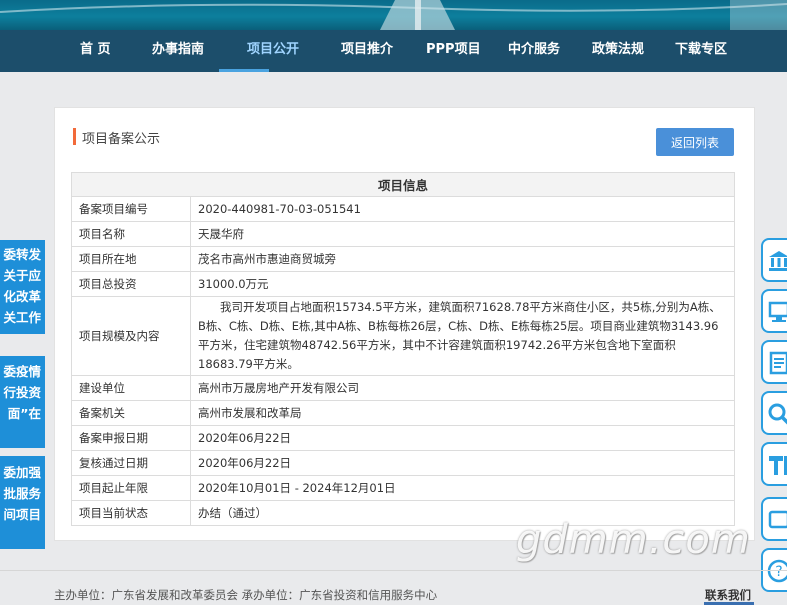  Describe the element at coordinates (633, 540) in the screenshot. I see `site-watermark: gdmm.com` at that location.